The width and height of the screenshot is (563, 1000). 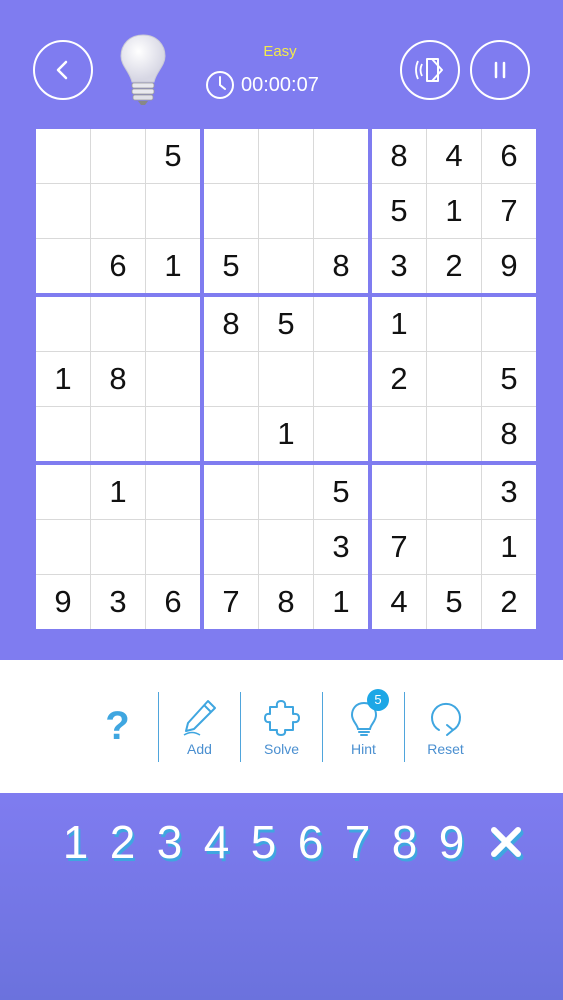 What do you see at coordinates (310, 842) in the screenshot?
I see `number-button-6: 6` at bounding box center [310, 842].